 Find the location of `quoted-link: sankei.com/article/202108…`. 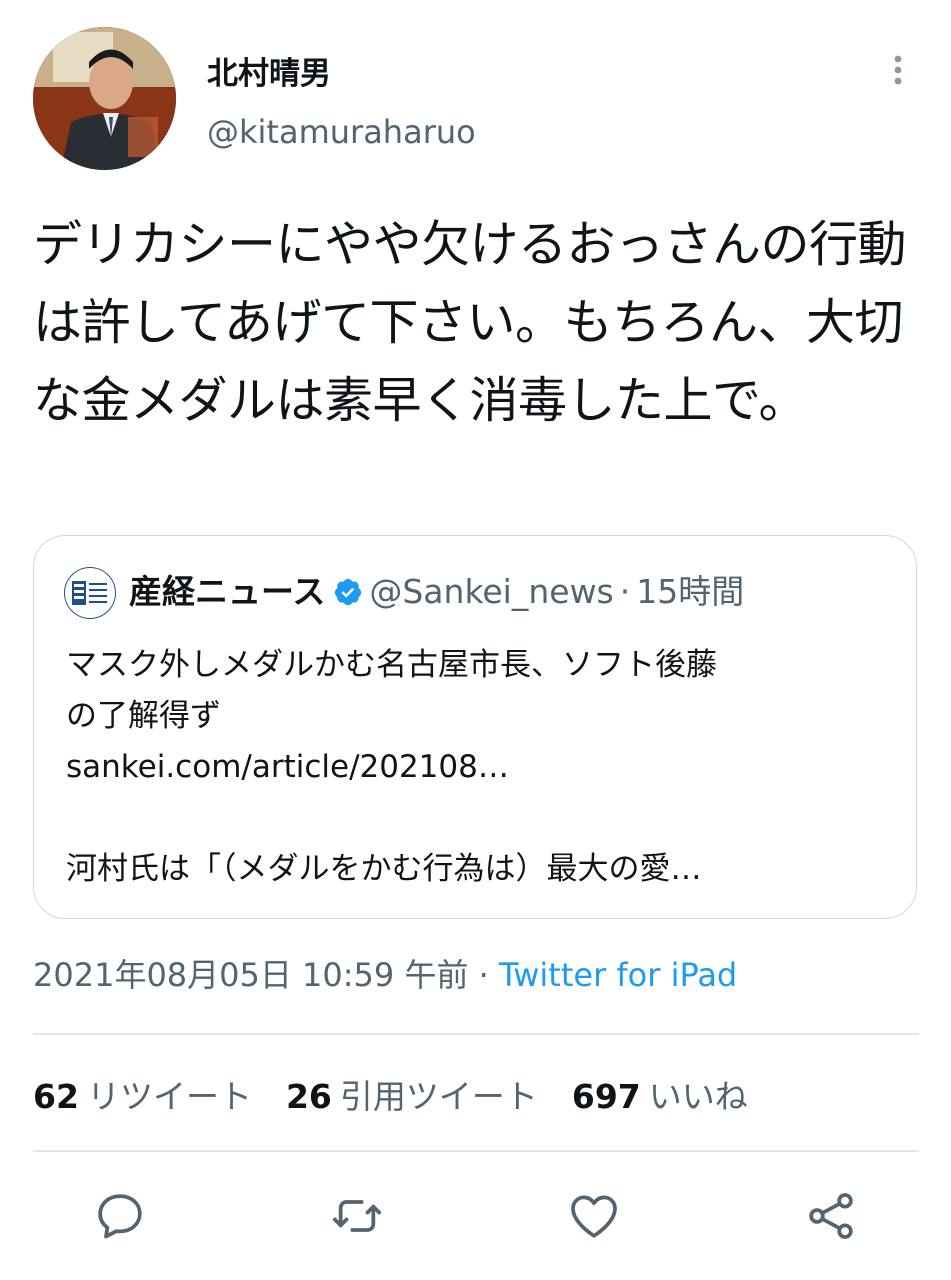

quoted-link: sankei.com/article/202108… is located at coordinates (476, 767).